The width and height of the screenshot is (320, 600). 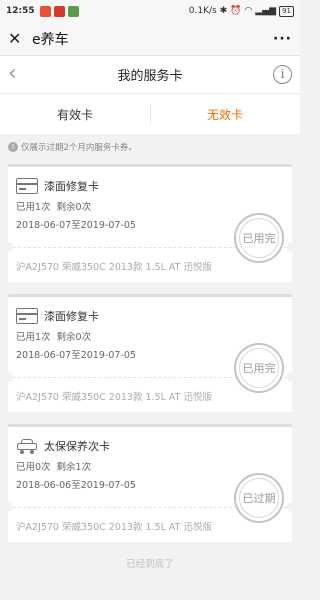 I want to click on battery-icon: 91, so click(x=286, y=11).